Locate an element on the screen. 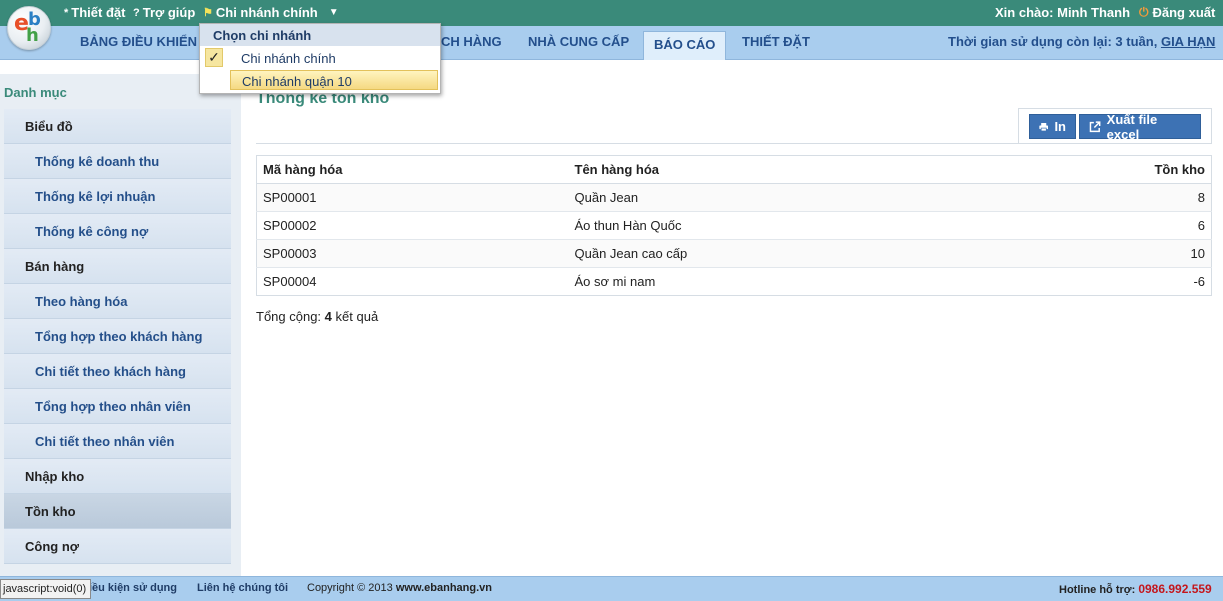  sidebar-item-label: Tổng hợp theo khách hàng is located at coordinates (119, 336).